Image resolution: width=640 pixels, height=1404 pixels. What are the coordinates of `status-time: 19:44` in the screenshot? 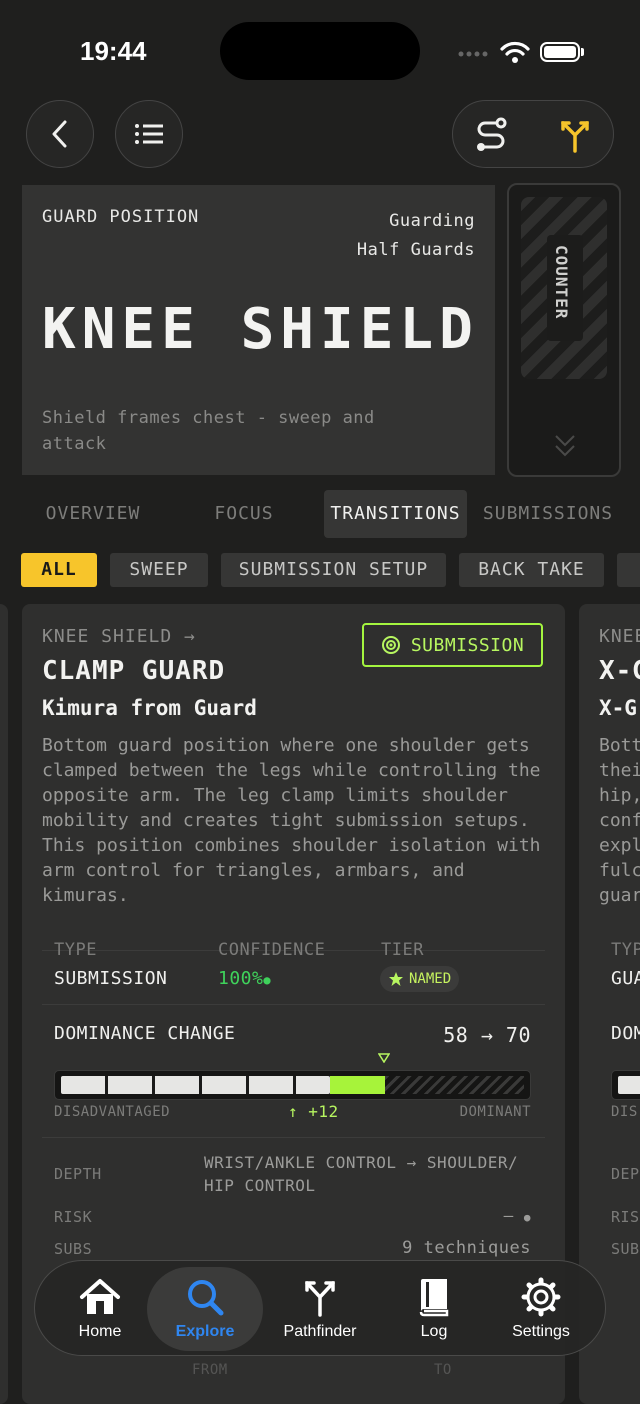 It's located at (113, 51).